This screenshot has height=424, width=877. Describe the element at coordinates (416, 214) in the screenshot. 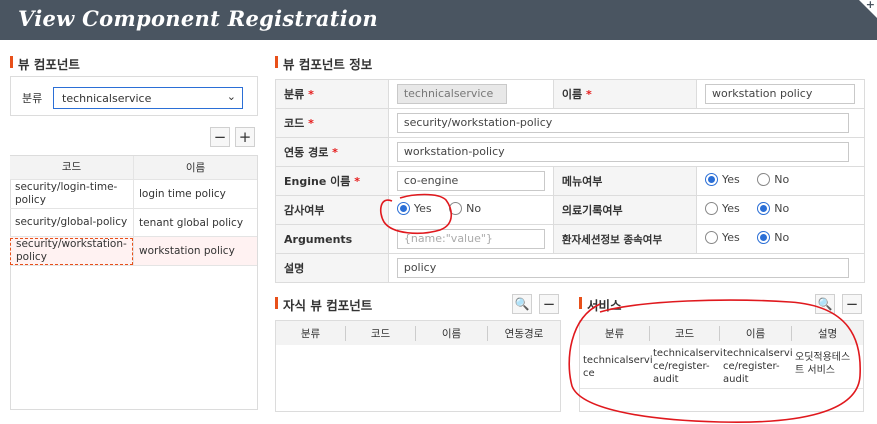

I see `annotation-circle-audit` at that location.